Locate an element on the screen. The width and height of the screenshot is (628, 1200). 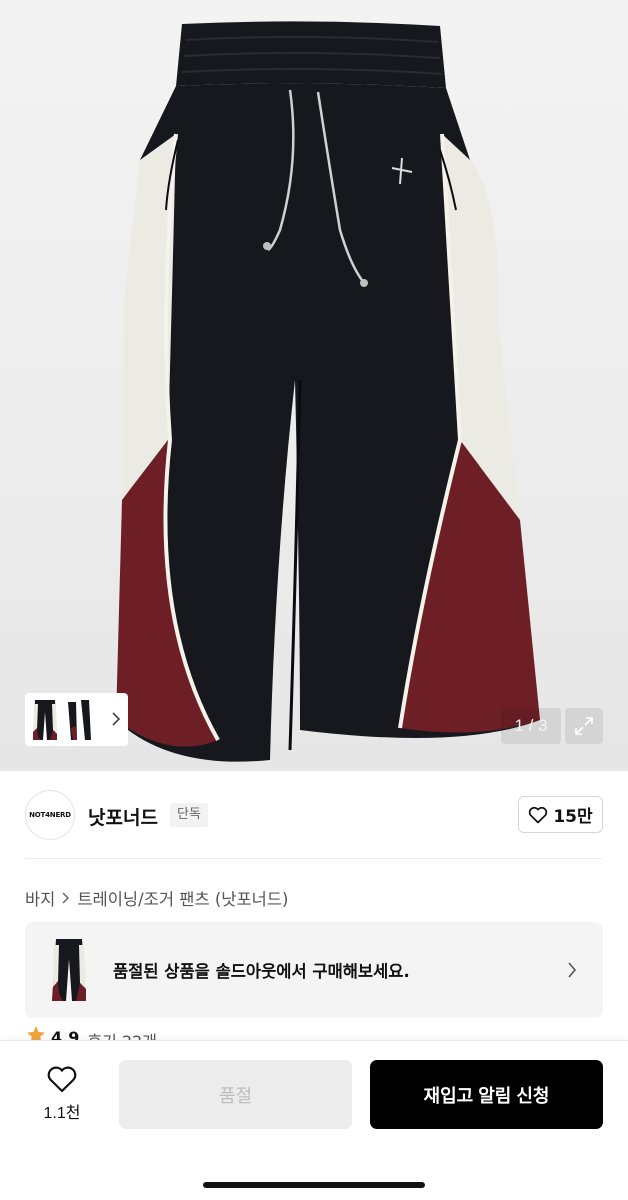
wishlist-button: 1.1천 is located at coordinates (62, 1095).